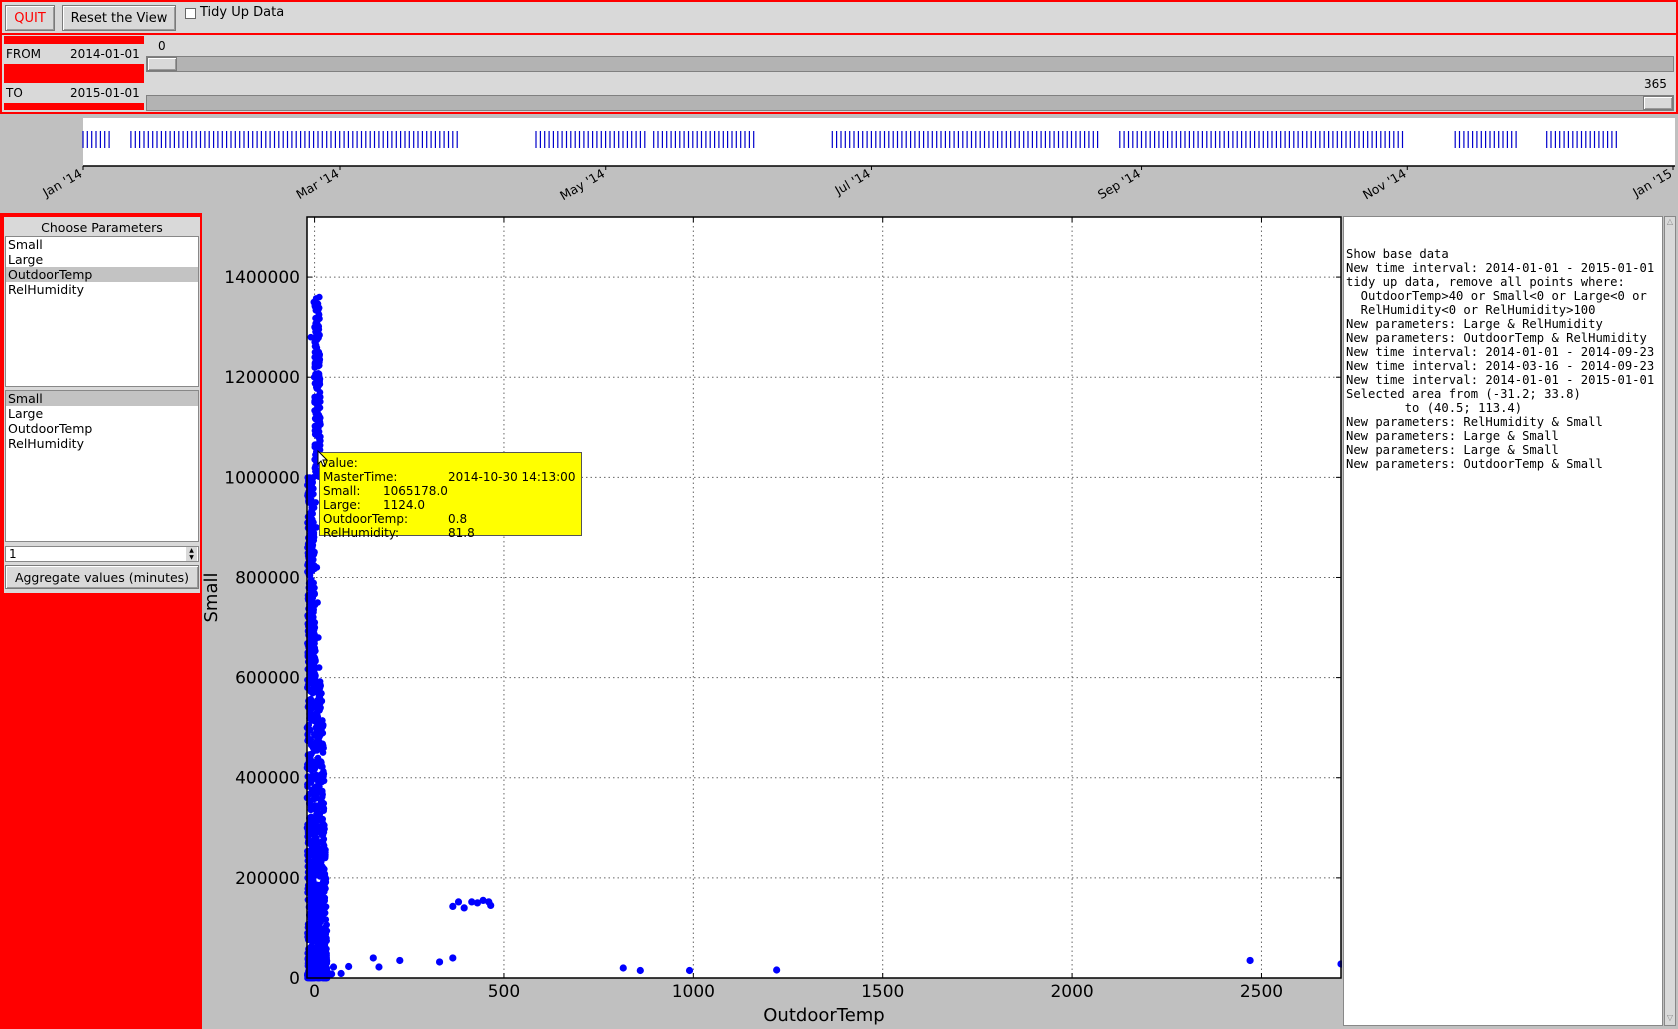 The image size is (1678, 1029). What do you see at coordinates (102, 289) in the screenshot?
I see `x-param-item: RelHumidity` at bounding box center [102, 289].